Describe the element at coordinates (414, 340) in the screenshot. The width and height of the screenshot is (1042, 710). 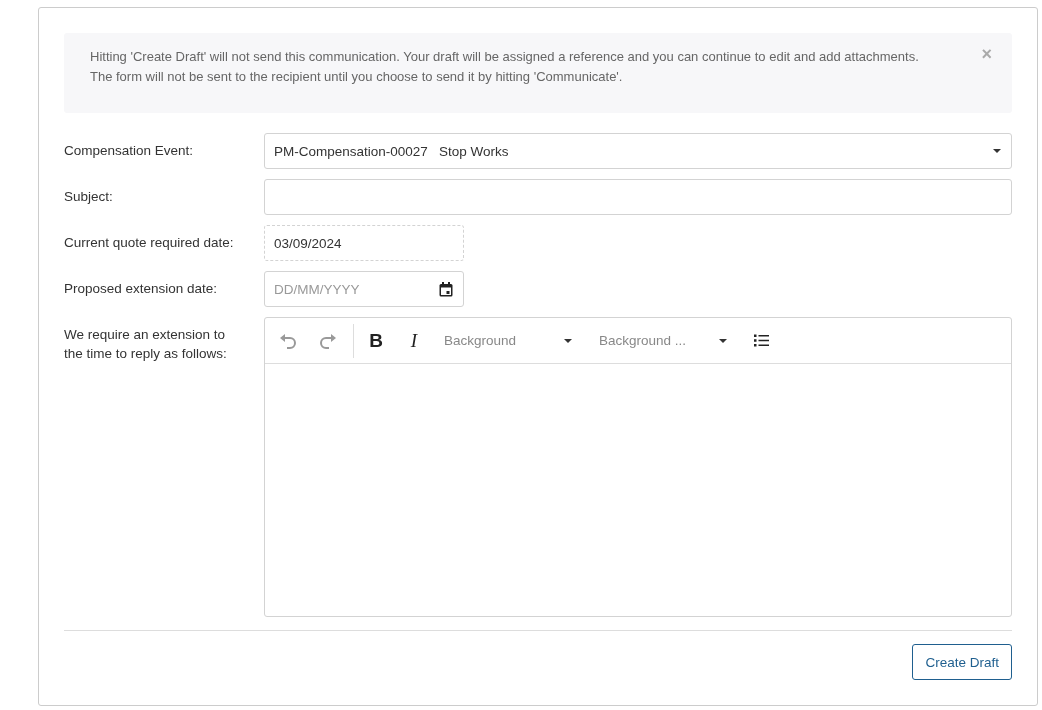
I see `italic-button: I` at that location.